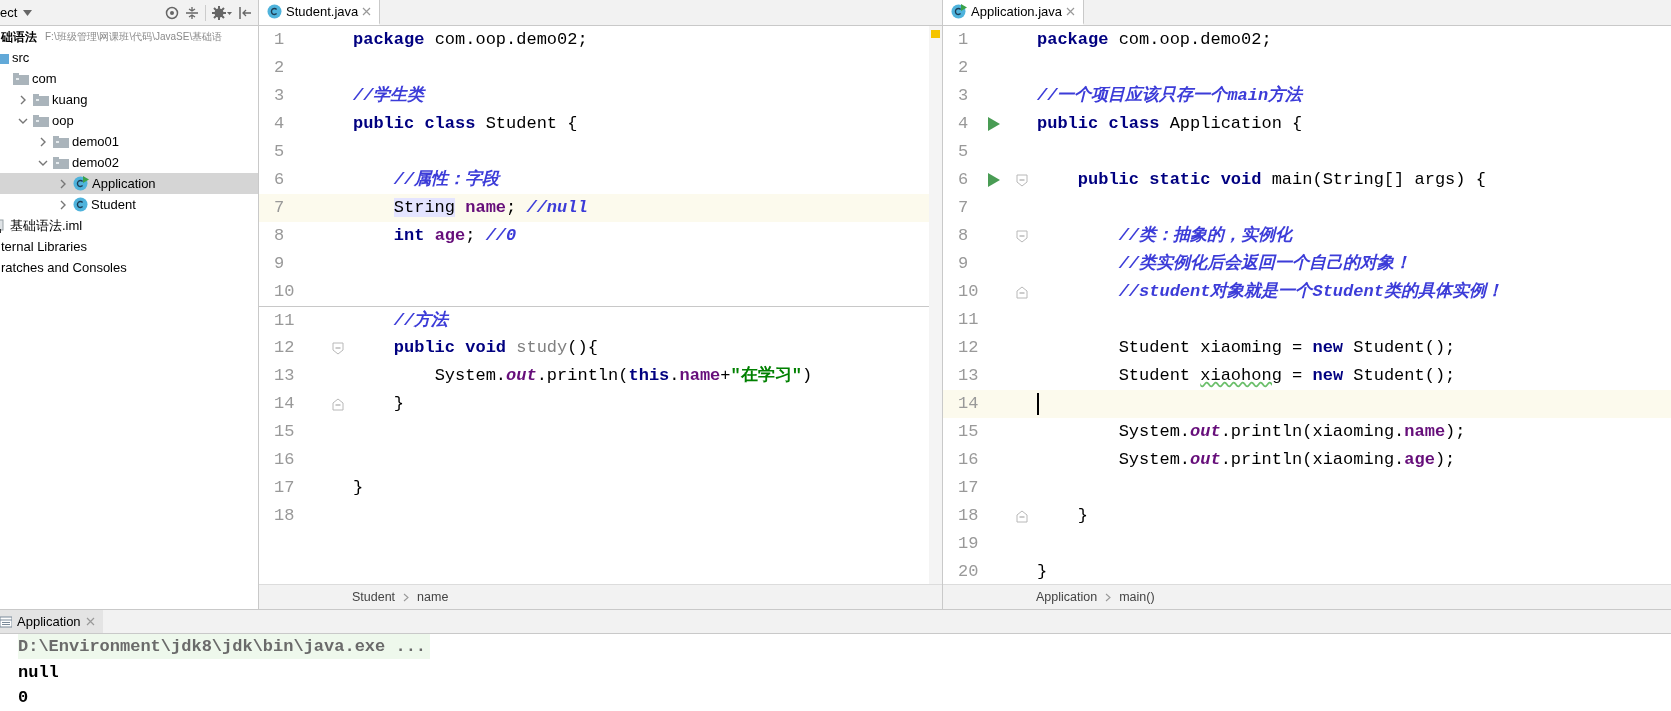 The image size is (1671, 711). What do you see at coordinates (129, 246) in the screenshot?
I see `tree-item: ternal Libraries` at bounding box center [129, 246].